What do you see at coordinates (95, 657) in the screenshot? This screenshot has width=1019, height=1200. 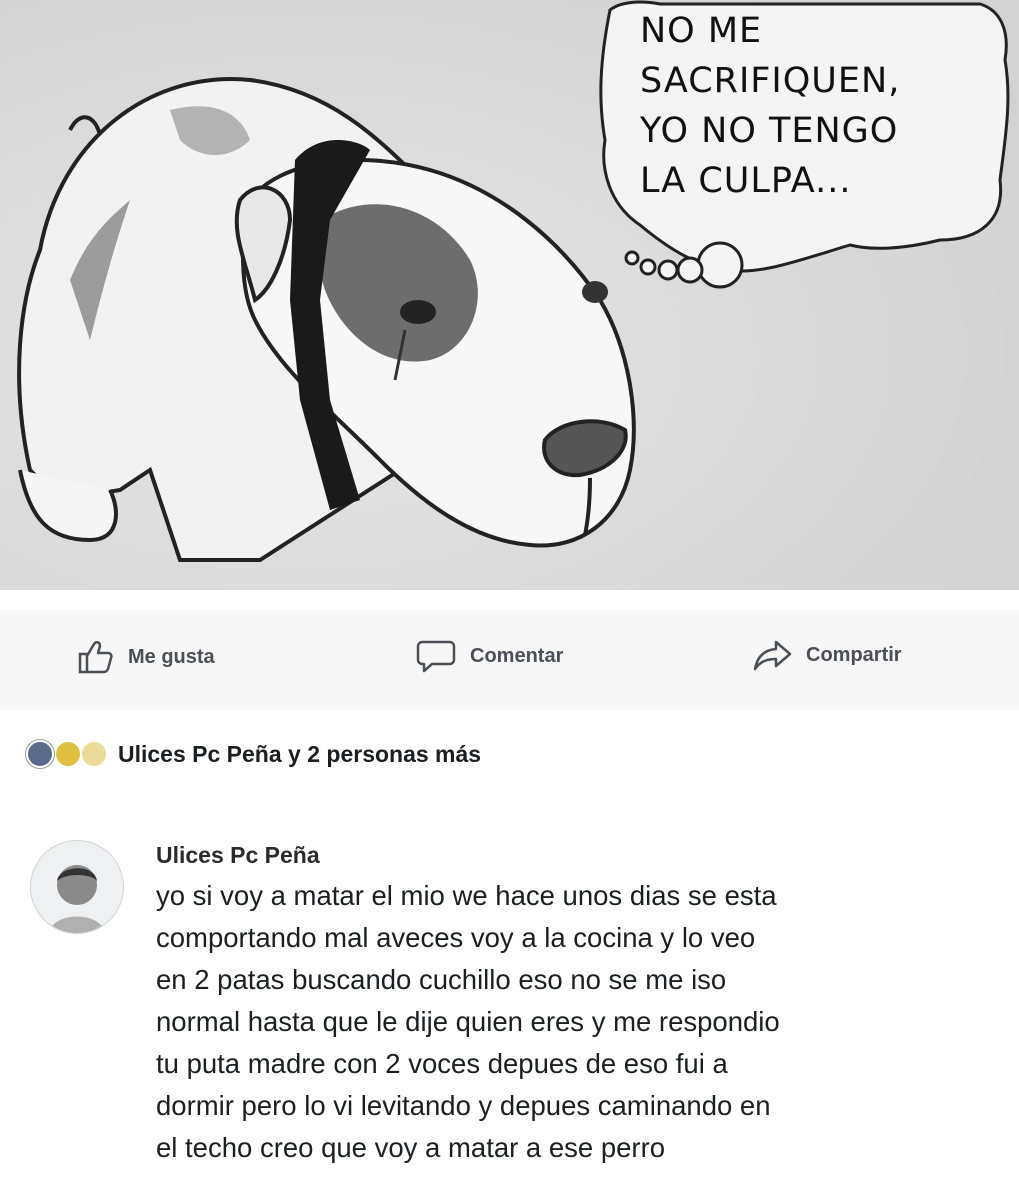 I see `thumbs-up-icon` at bounding box center [95, 657].